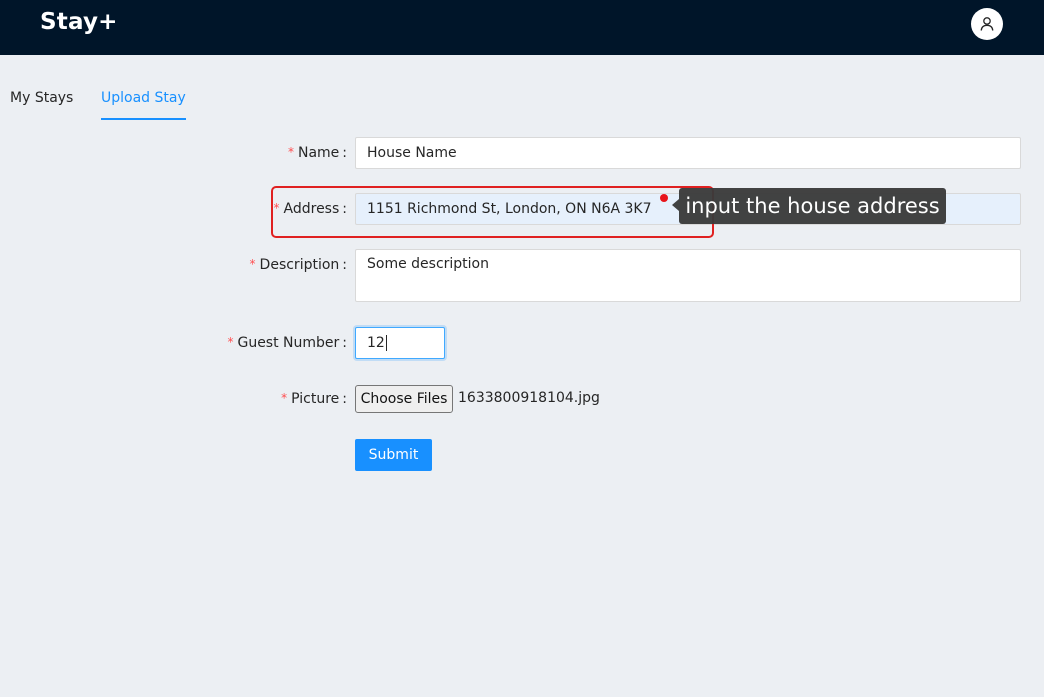 The height and width of the screenshot is (697, 1044). Describe the element at coordinates (298, 265) in the screenshot. I see `description-label: * Description:` at that location.